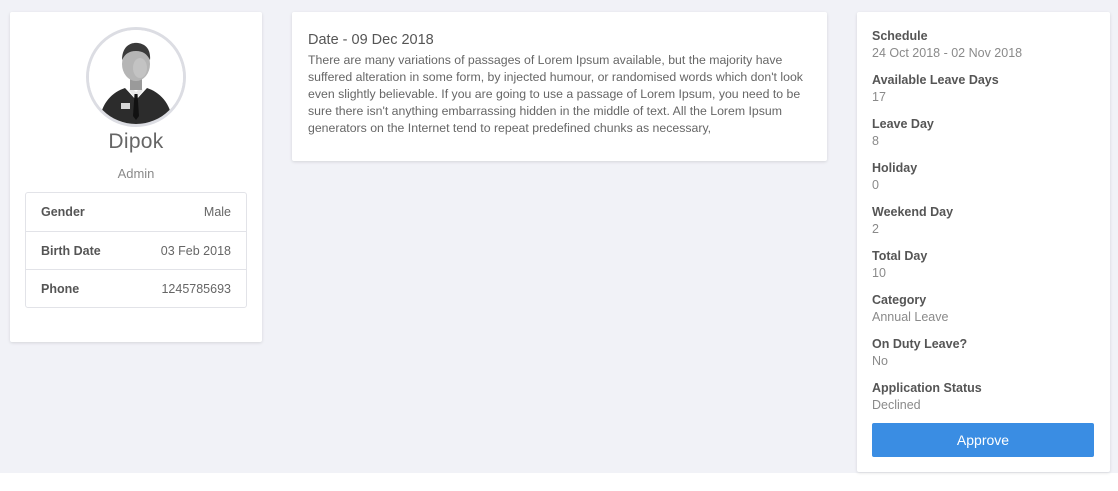  What do you see at coordinates (895, 168) in the screenshot?
I see `detail-label: Holiday` at bounding box center [895, 168].